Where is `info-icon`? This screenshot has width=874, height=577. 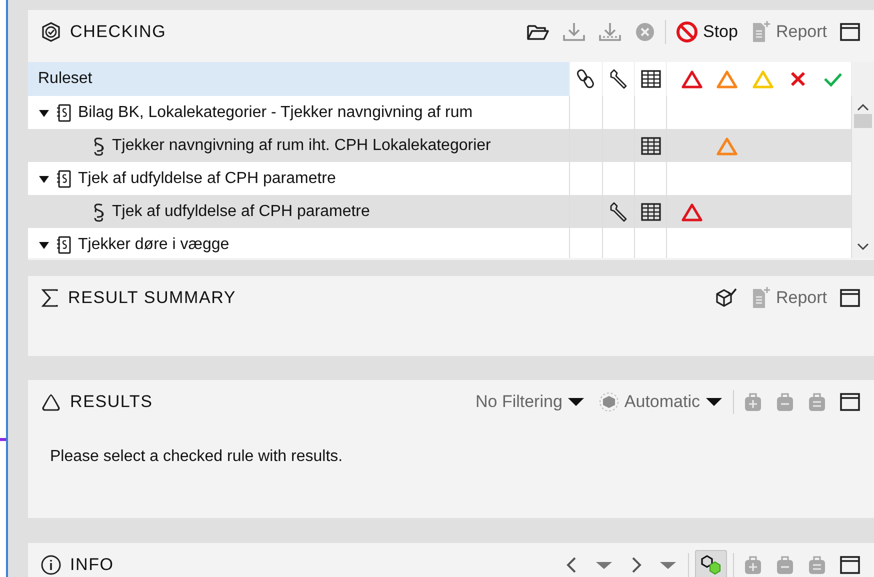 info-icon is located at coordinates (51, 565).